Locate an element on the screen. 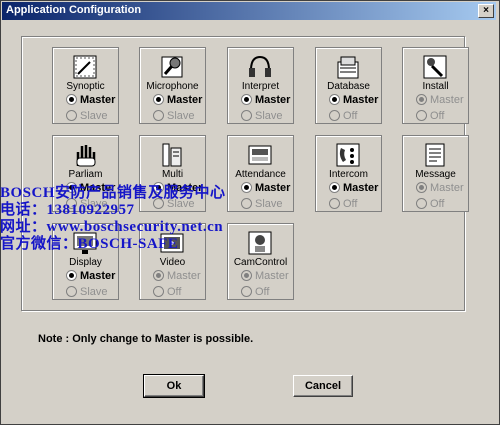 The width and height of the screenshot is (500, 425). module-label: Message is located at coordinates (435, 174).